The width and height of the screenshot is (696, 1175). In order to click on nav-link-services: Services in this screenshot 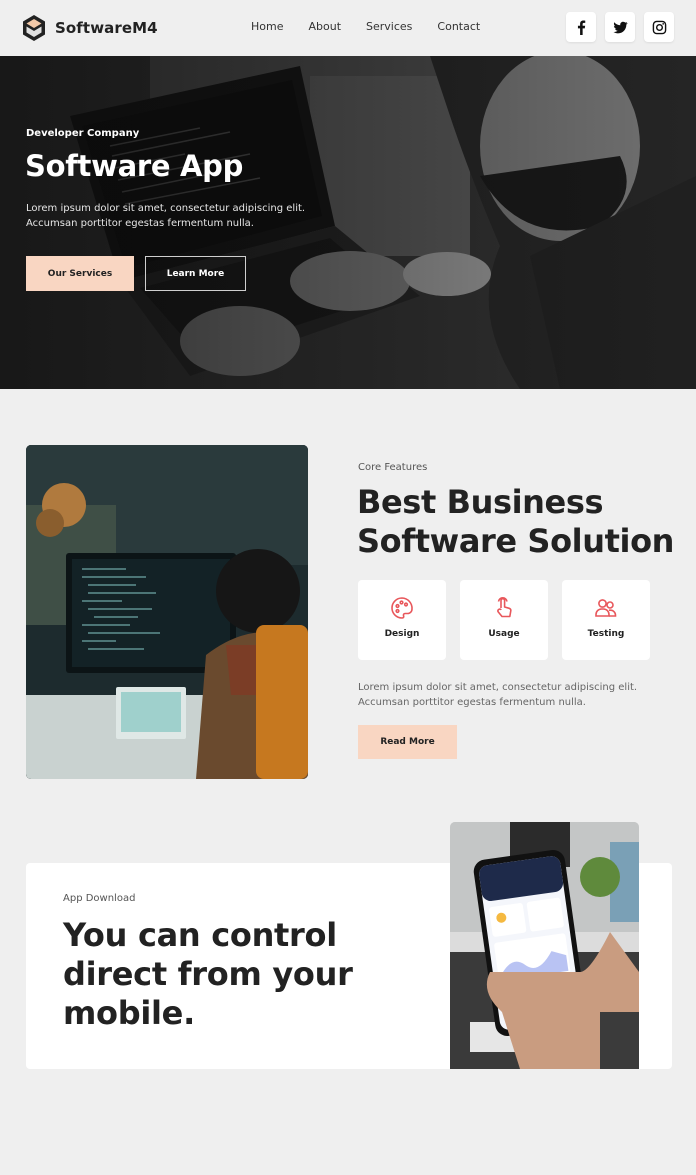, I will do `click(389, 26)`.